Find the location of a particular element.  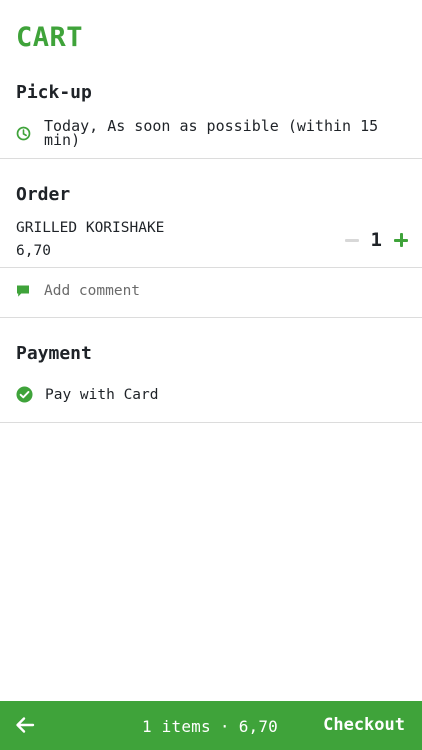

clock-icon is located at coordinates (23, 133).